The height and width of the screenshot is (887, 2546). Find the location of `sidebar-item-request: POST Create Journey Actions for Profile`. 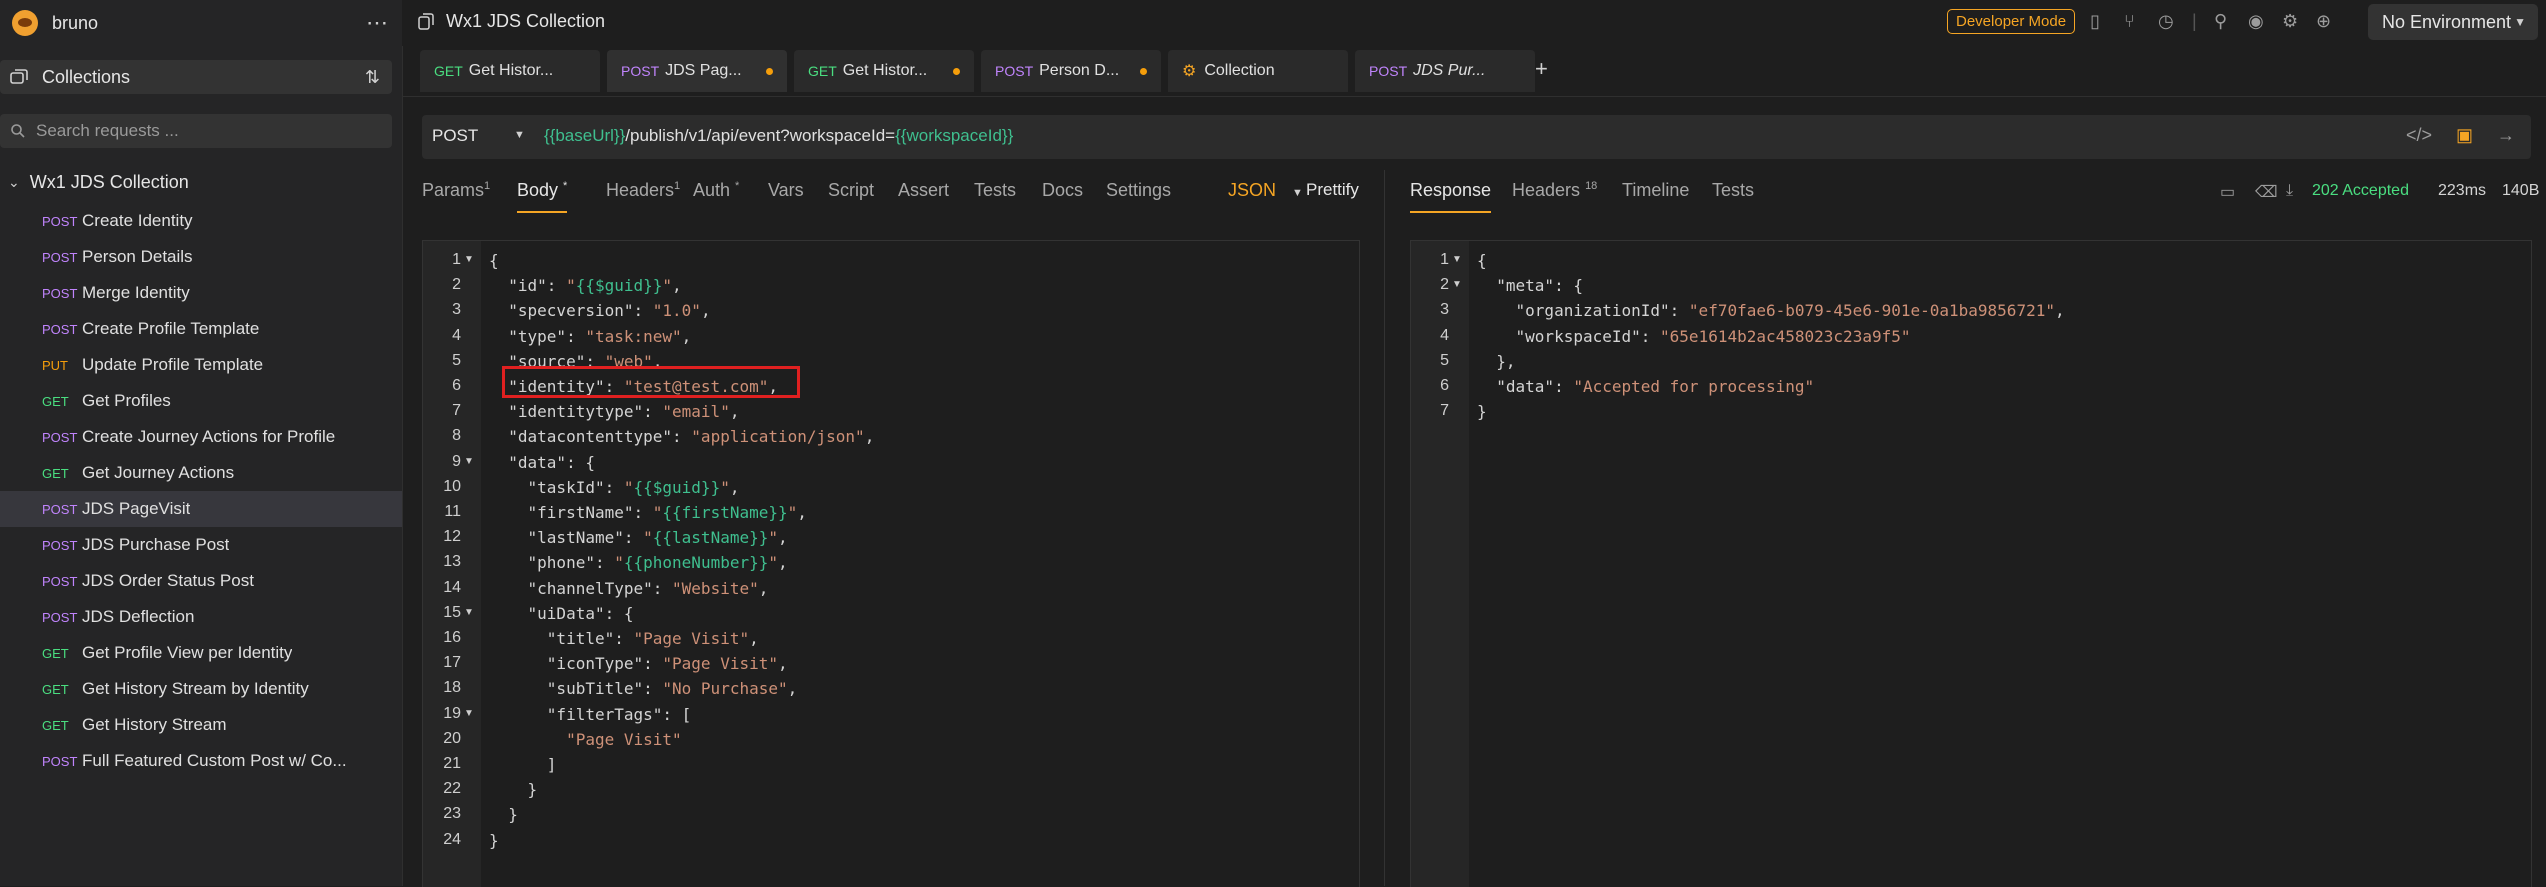

sidebar-item-request: POST Create Journey Actions for Profile is located at coordinates (201, 437).